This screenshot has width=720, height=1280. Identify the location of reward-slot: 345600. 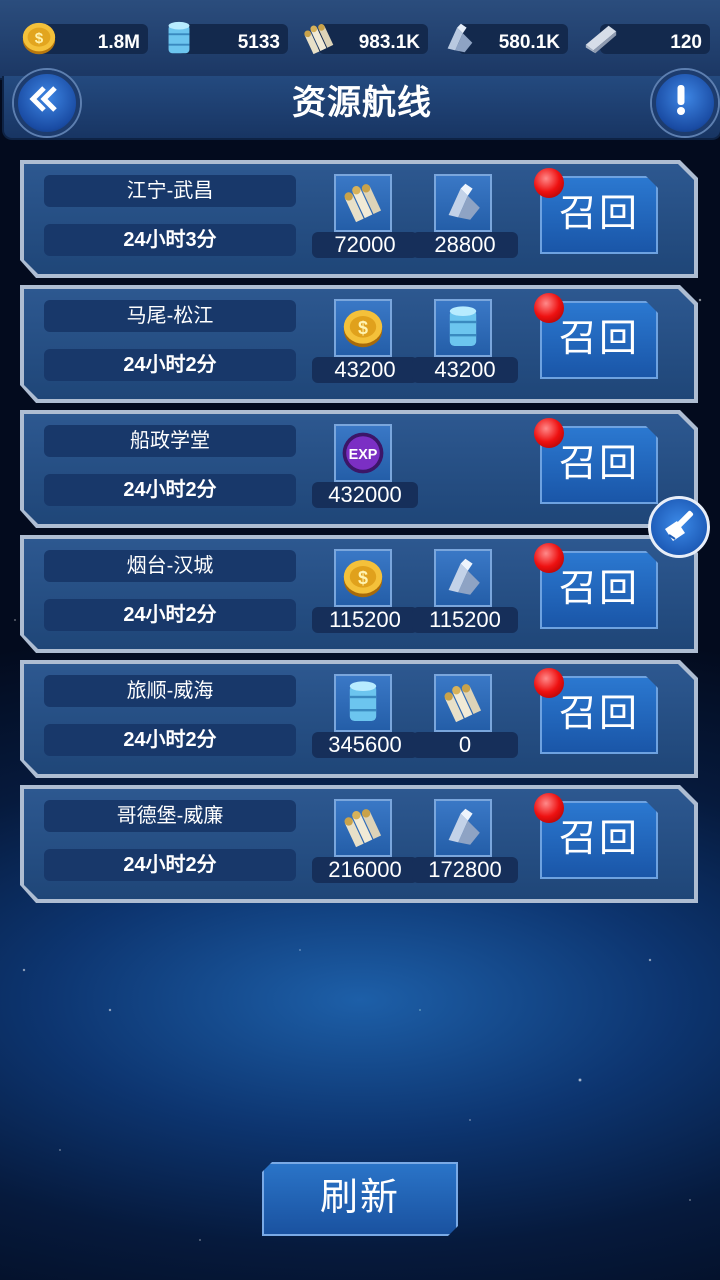
(365, 719).